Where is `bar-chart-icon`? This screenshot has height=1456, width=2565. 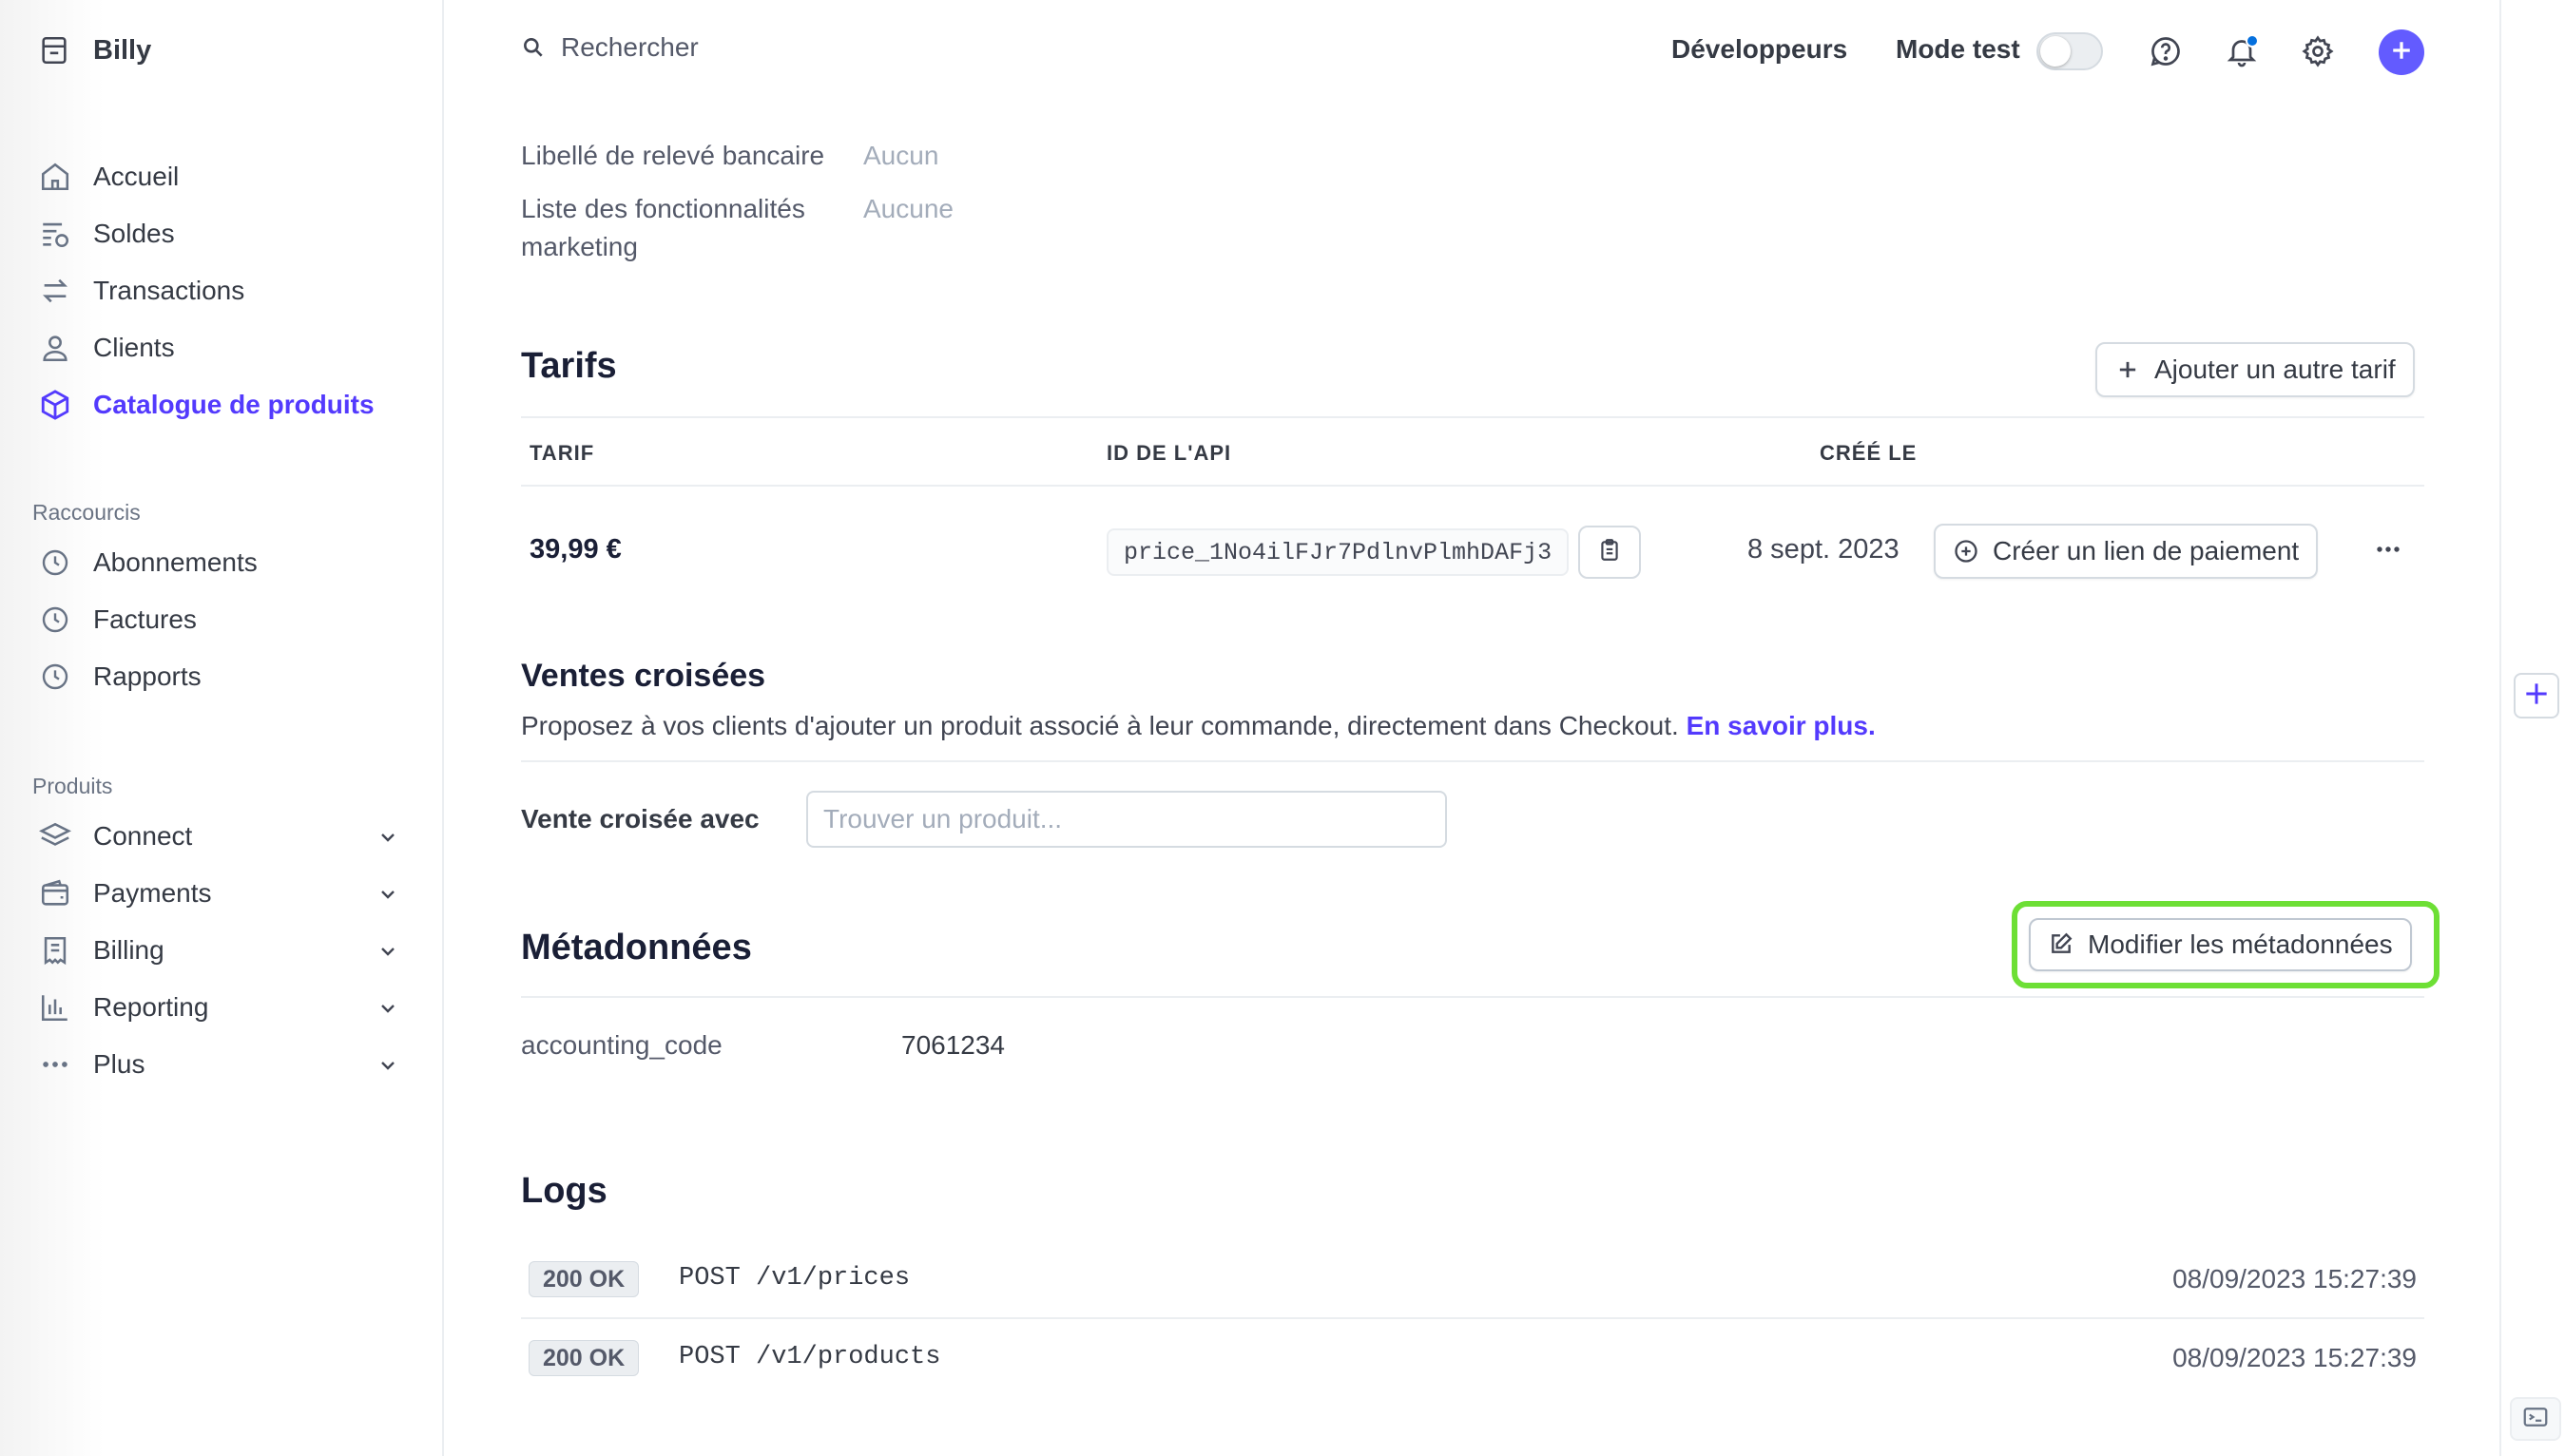
bar-chart-icon is located at coordinates (55, 1007).